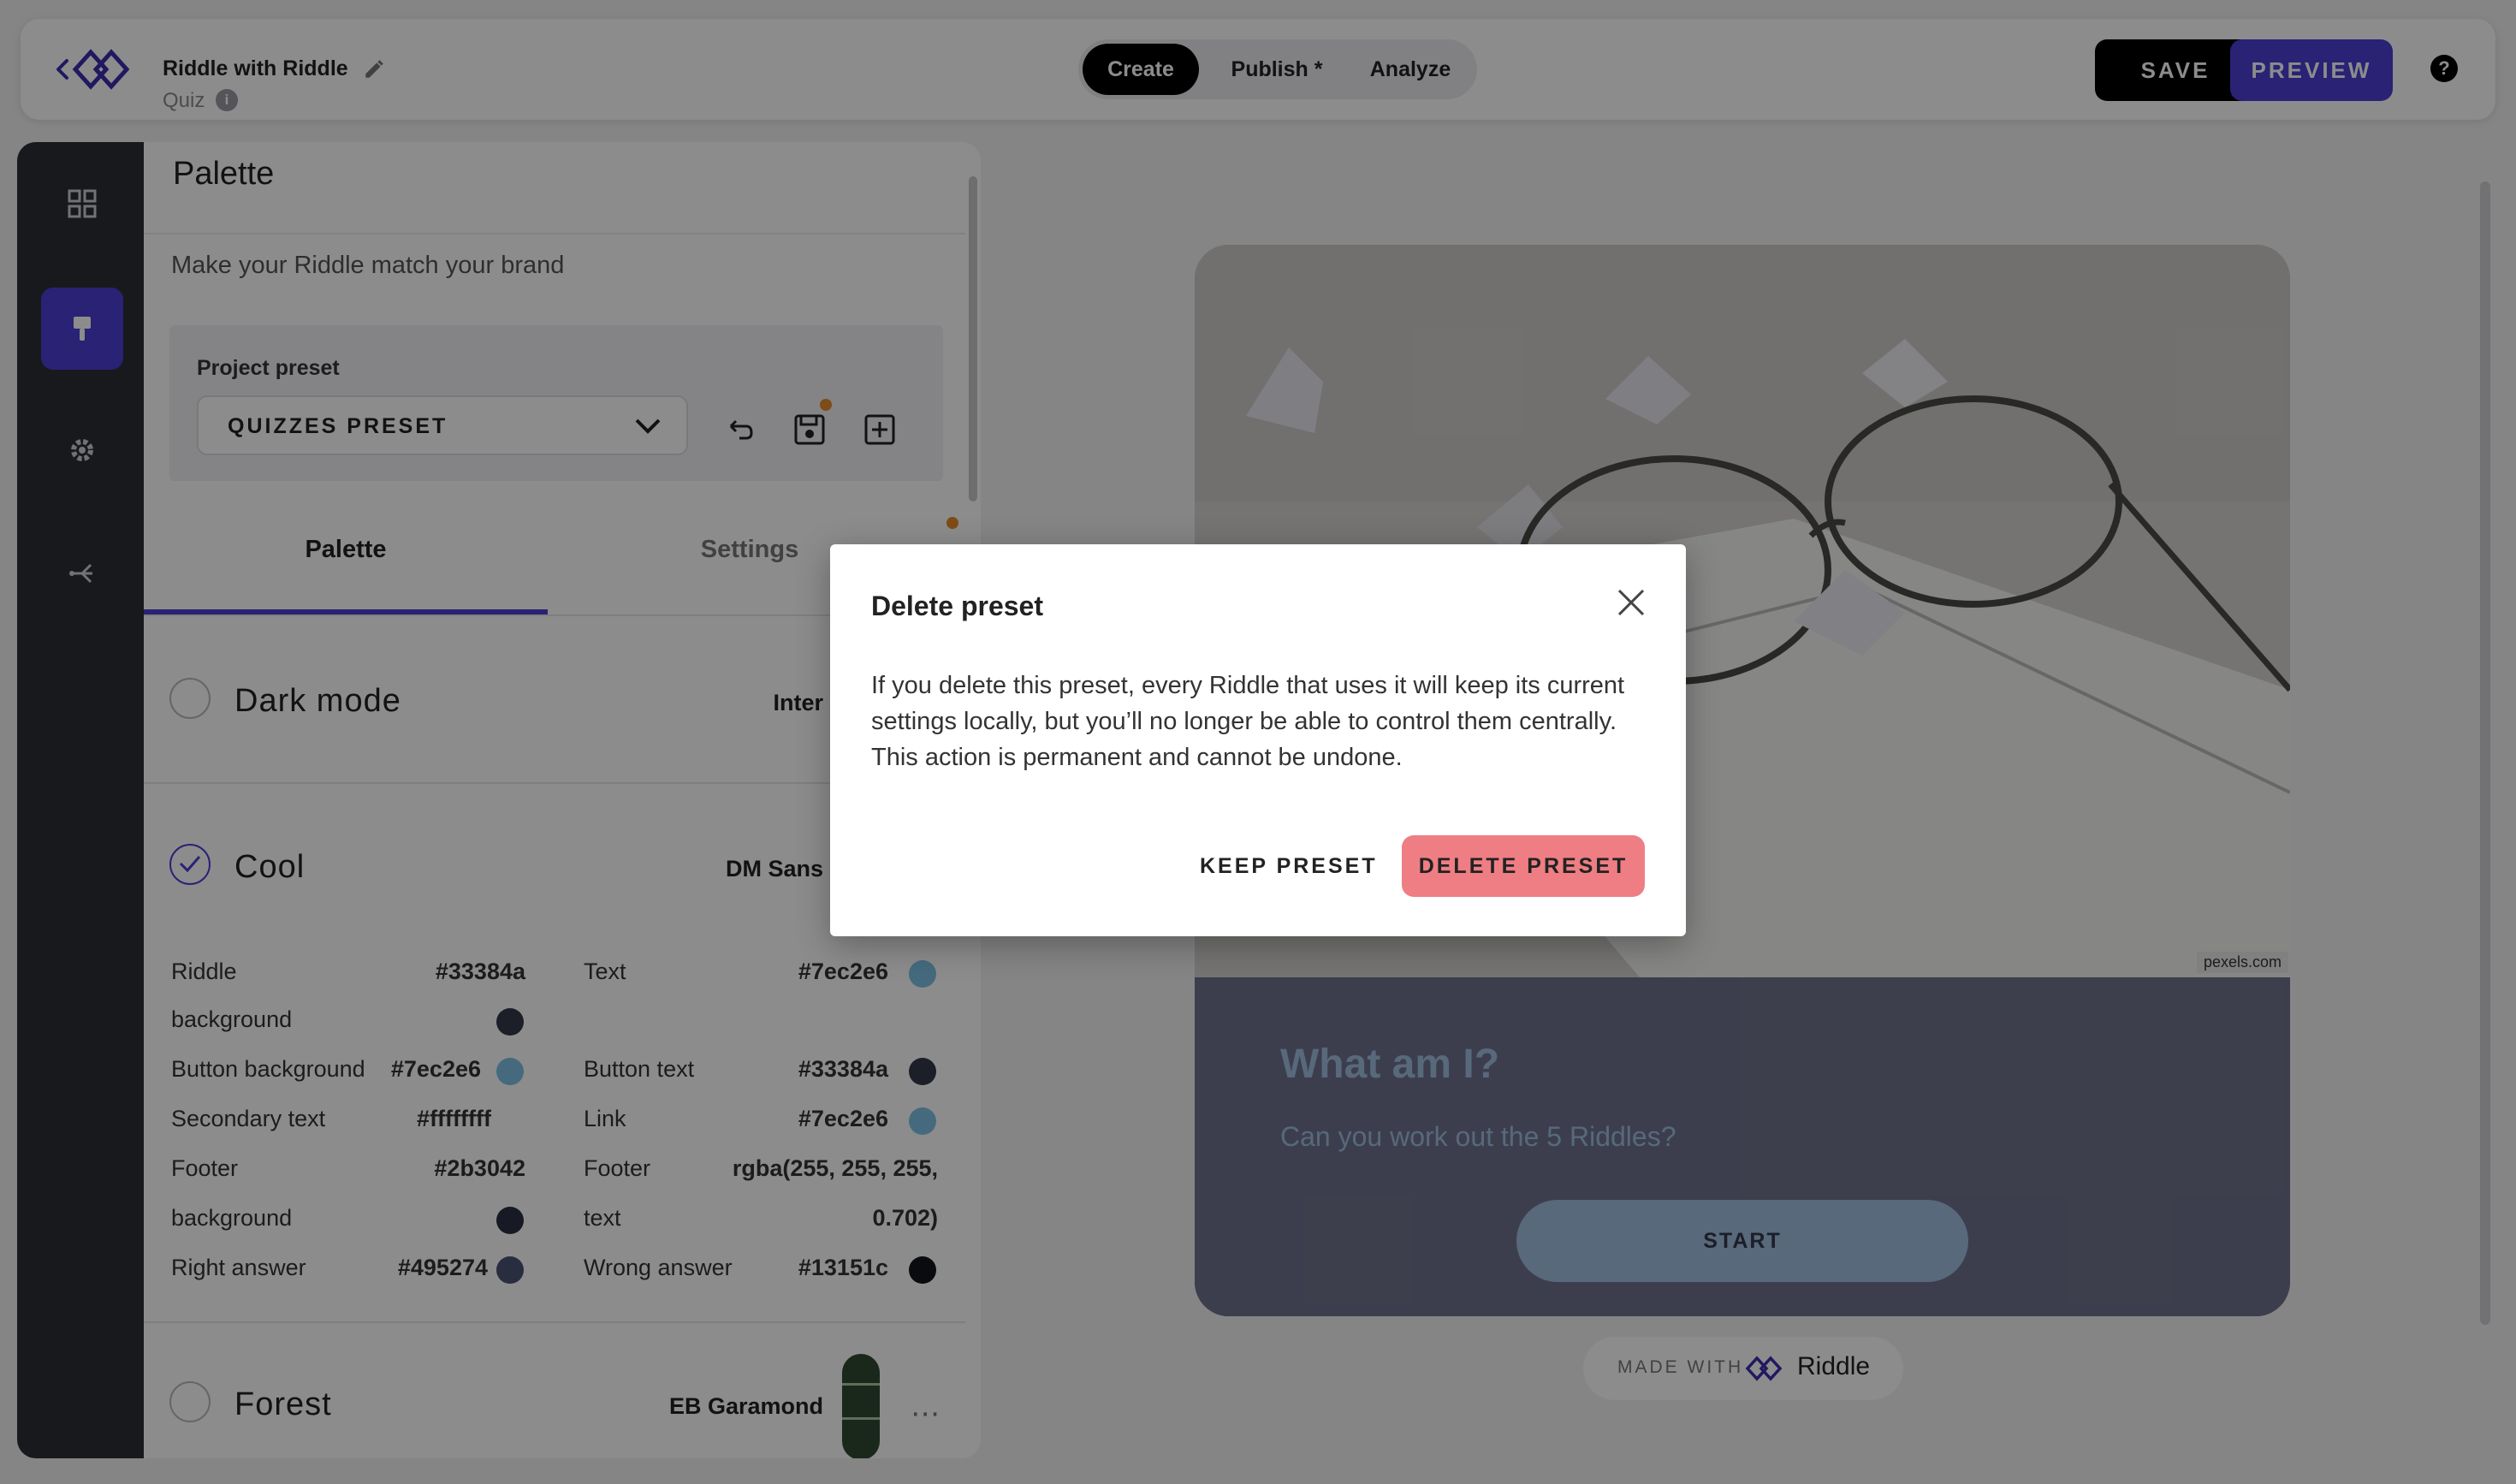 This screenshot has height=1484, width=2516. Describe the element at coordinates (1523, 866) in the screenshot. I see `delete-preset-button: DELETE PRESET` at that location.